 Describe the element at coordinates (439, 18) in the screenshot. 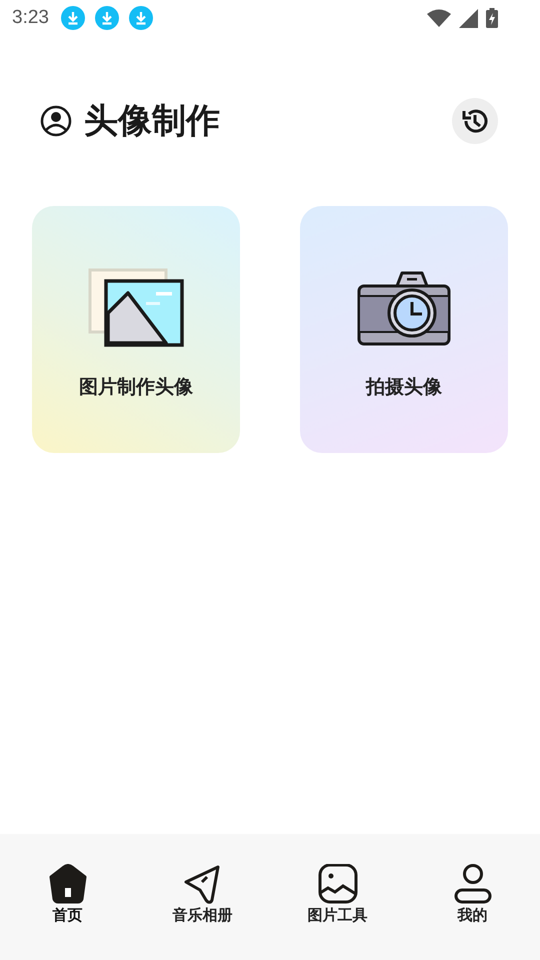

I see `wifi-icon` at that location.